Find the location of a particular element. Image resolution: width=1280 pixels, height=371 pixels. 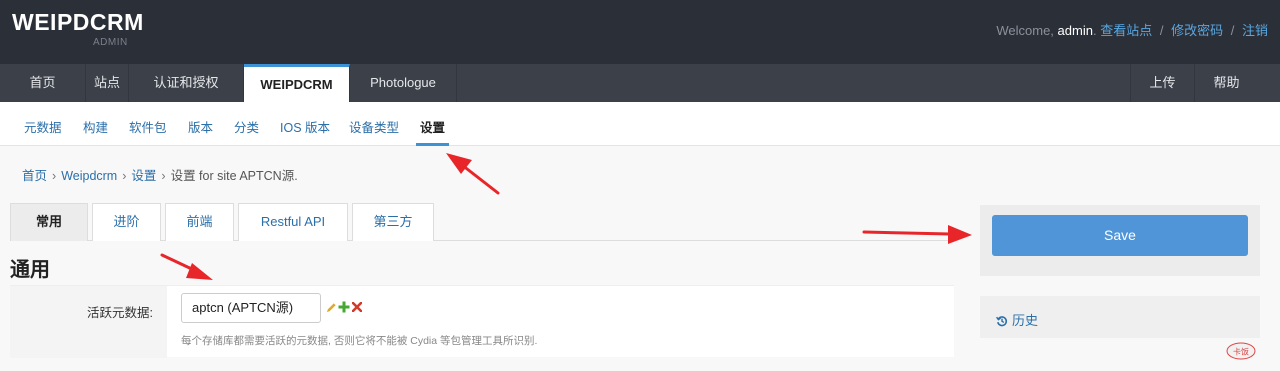

user-tools: Welcome, admin. 查看站点 / 修改密码 / 注销 is located at coordinates (1132, 29).